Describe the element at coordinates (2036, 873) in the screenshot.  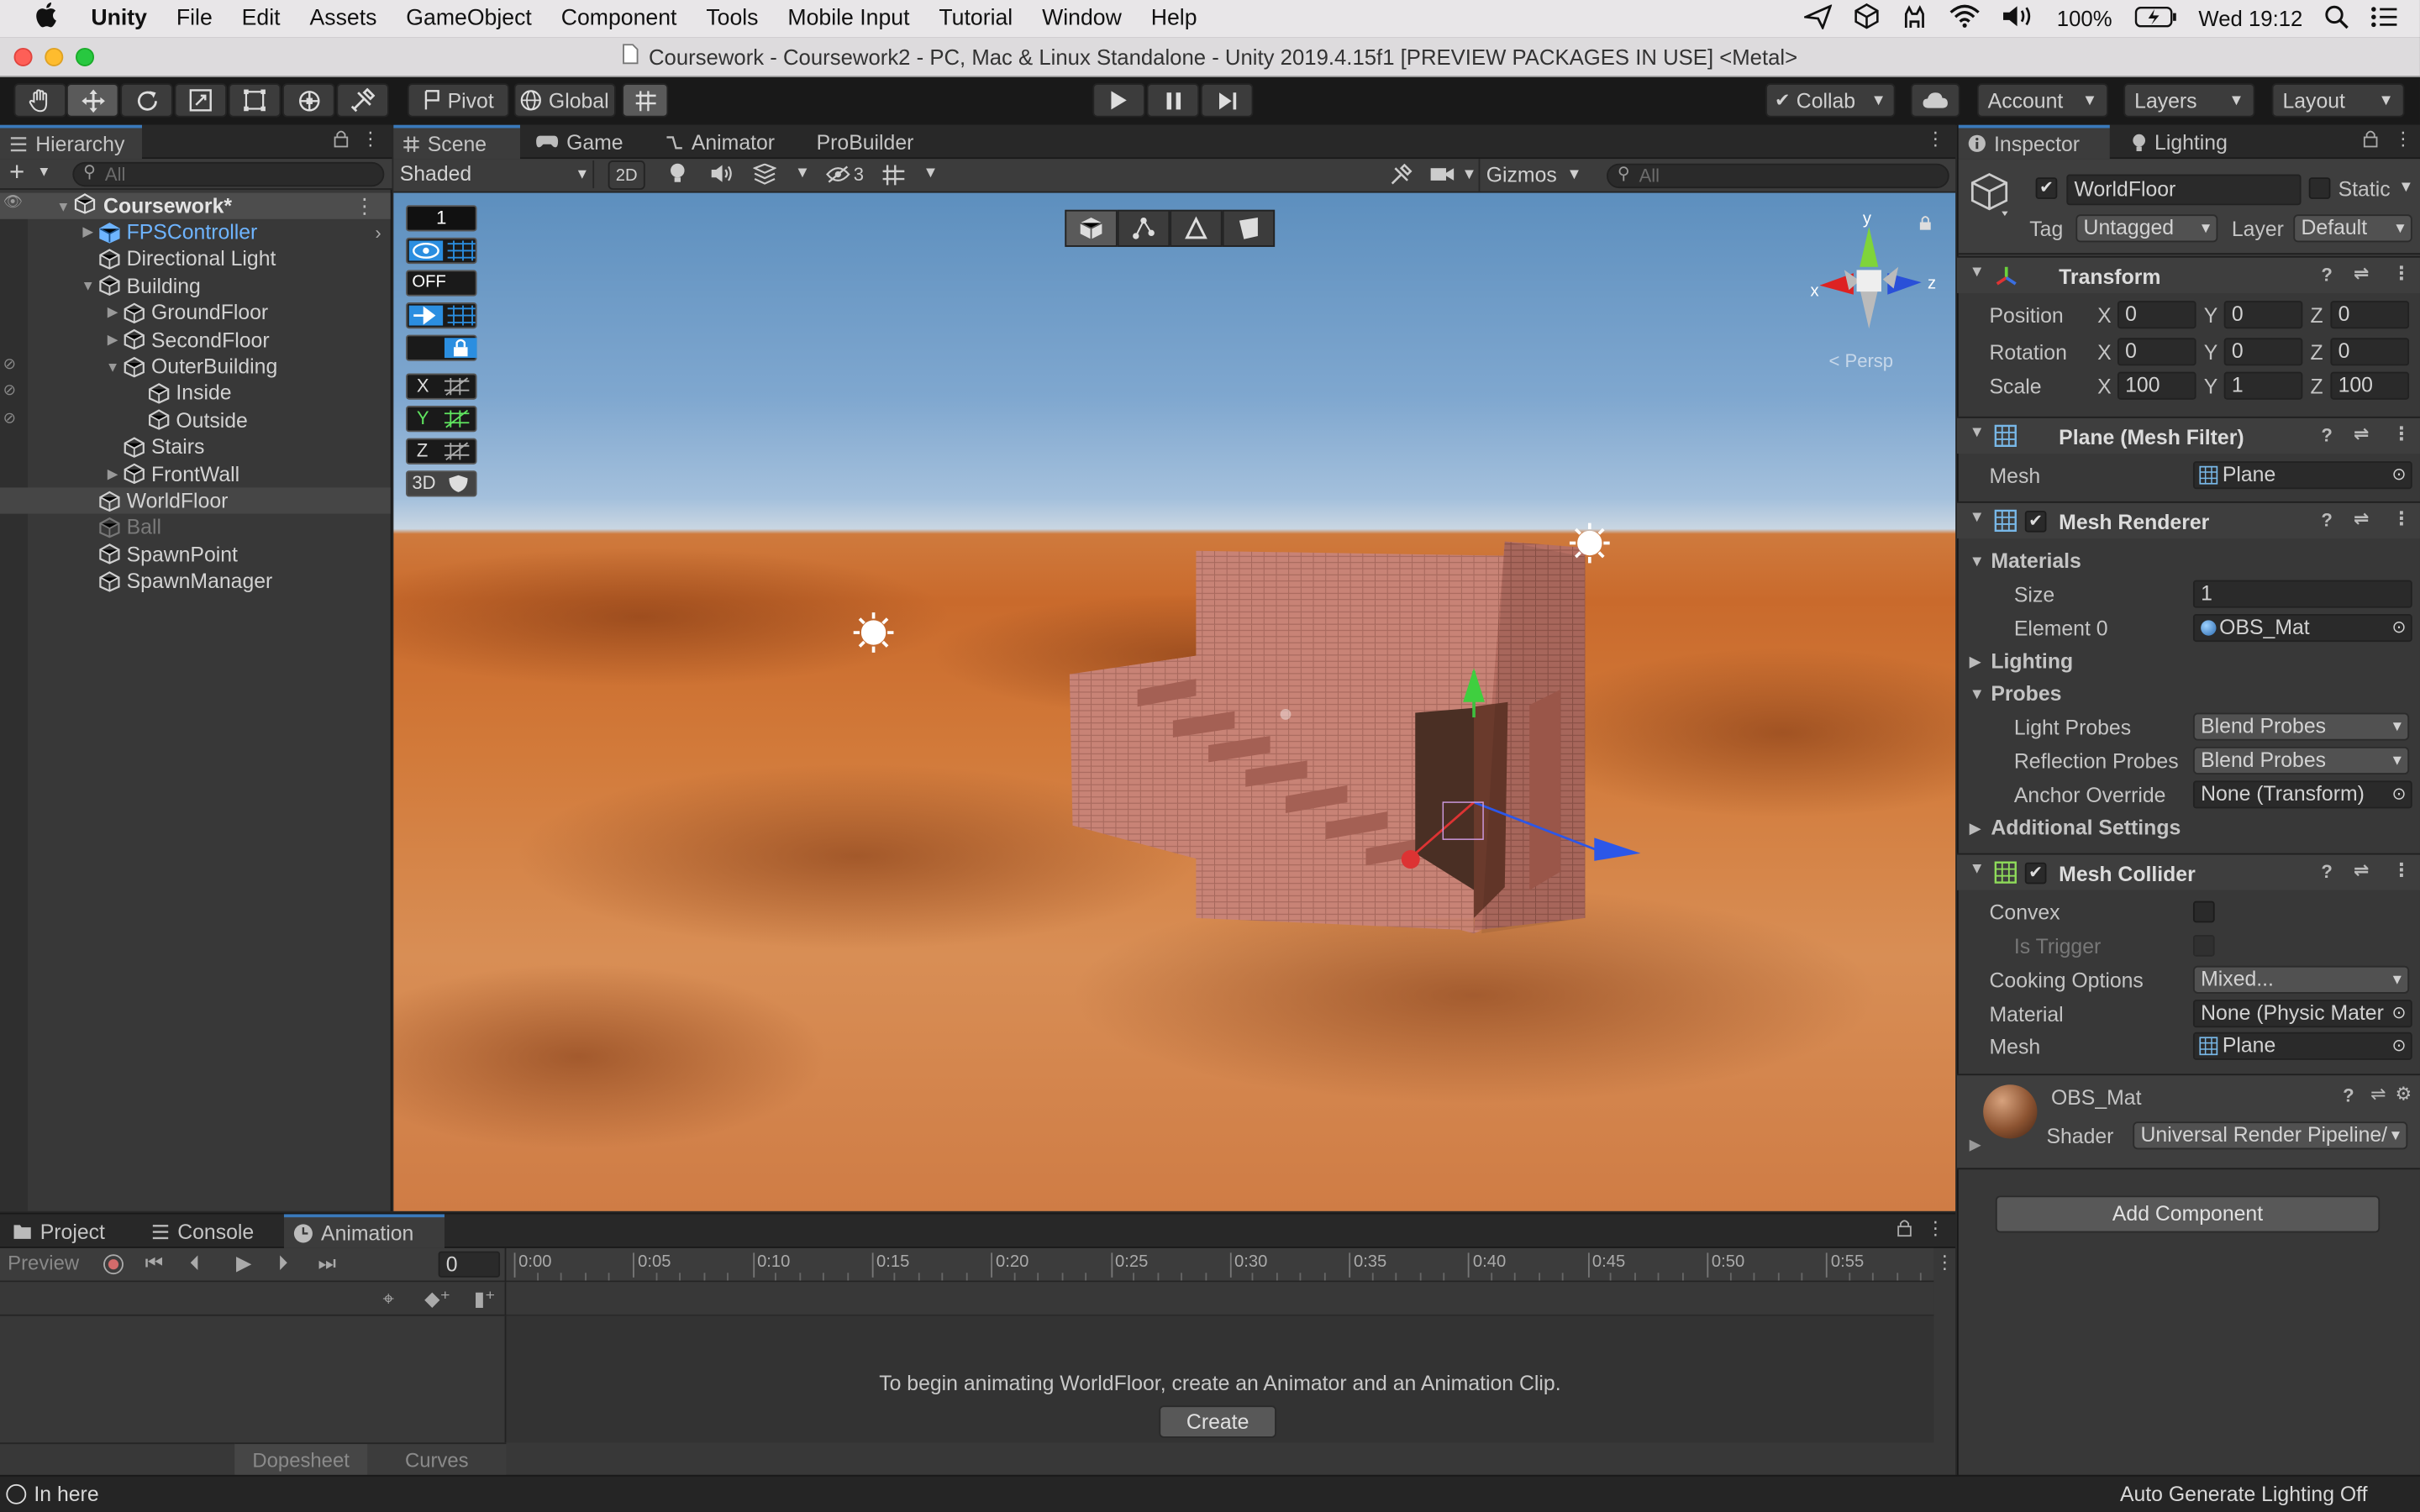
I see `mesh-collider-enabled-checkbox: ✔` at that location.